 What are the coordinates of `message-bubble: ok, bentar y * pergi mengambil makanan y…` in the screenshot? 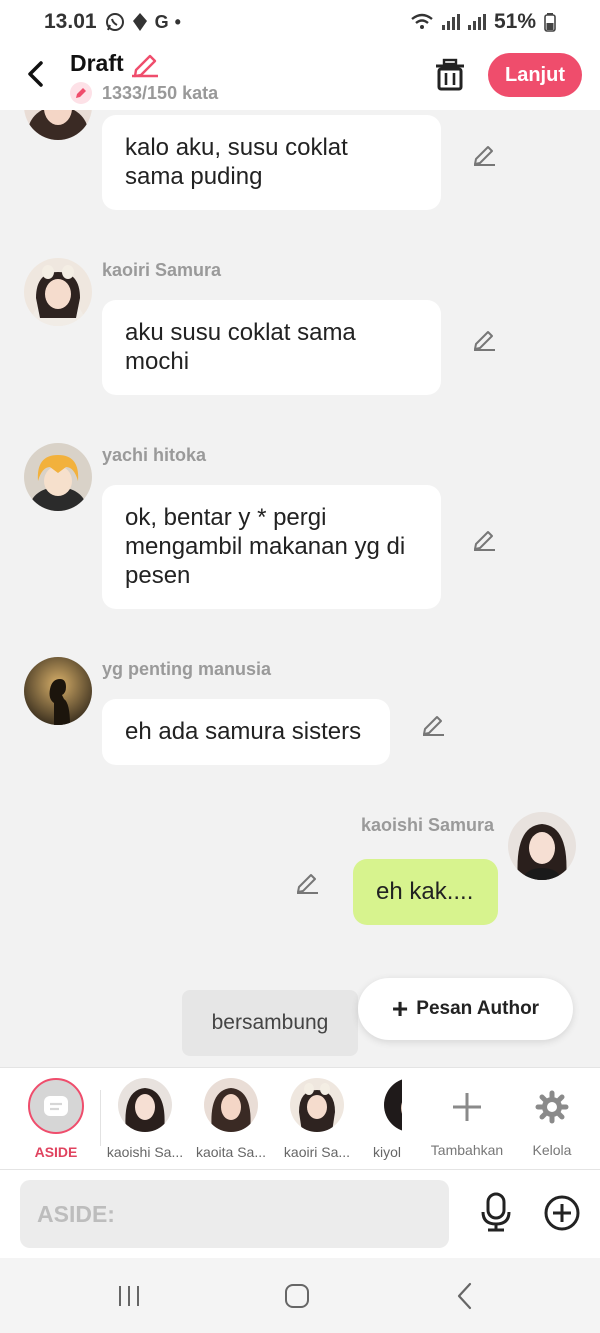 It's located at (271, 547).